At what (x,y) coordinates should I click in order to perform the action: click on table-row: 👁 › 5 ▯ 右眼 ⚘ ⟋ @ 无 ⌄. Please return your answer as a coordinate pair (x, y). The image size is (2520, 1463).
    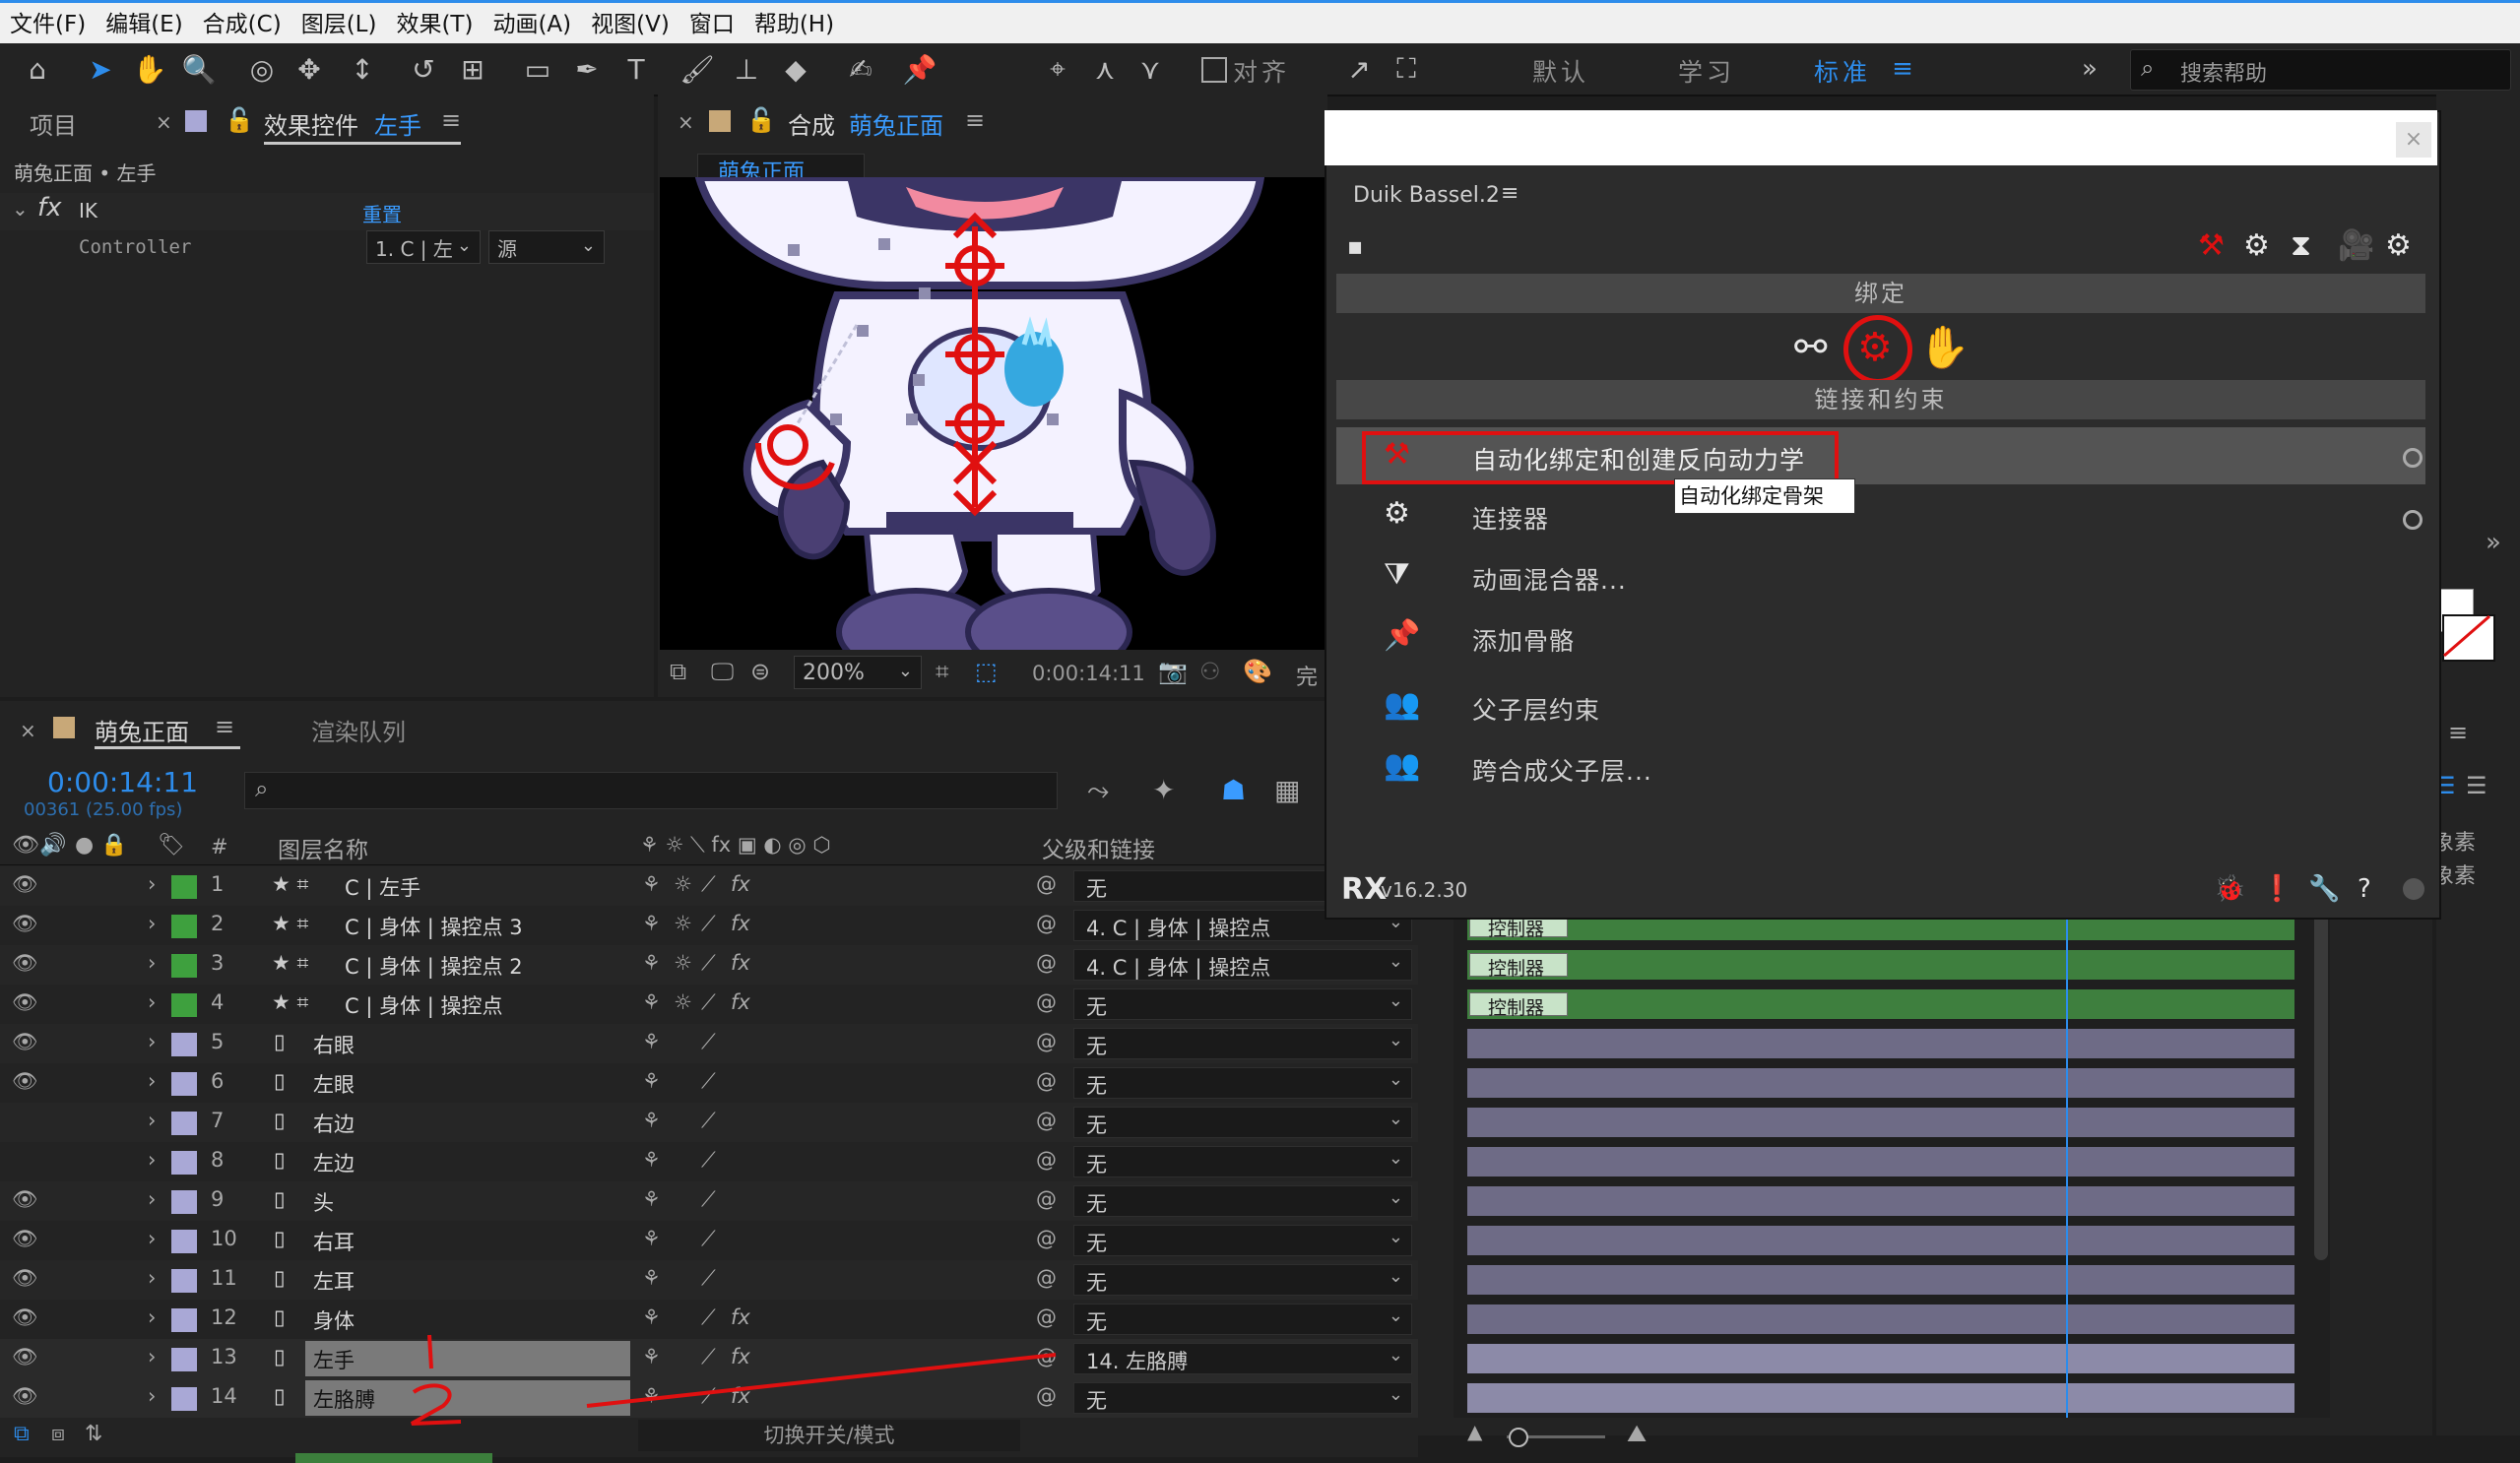
    Looking at the image, I should click on (709, 1043).